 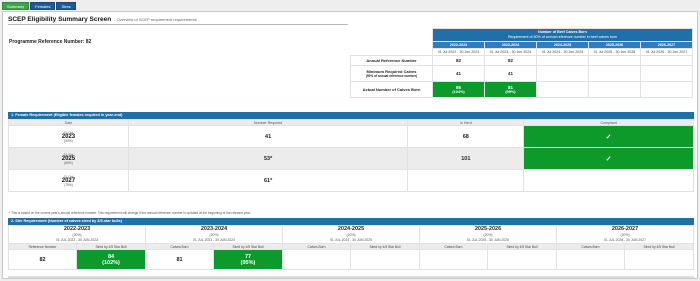 What do you see at coordinates (68, 184) in the screenshot?
I see `date-pct: (75%)` at bounding box center [68, 184].